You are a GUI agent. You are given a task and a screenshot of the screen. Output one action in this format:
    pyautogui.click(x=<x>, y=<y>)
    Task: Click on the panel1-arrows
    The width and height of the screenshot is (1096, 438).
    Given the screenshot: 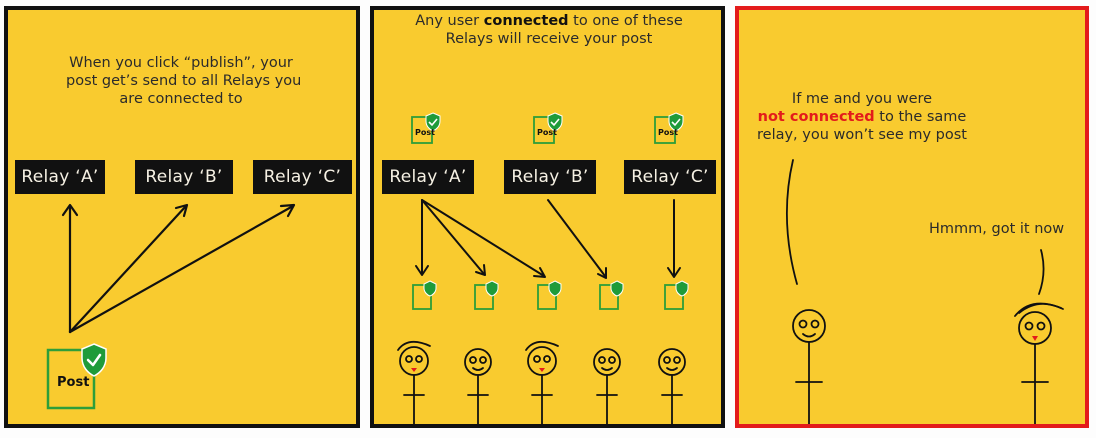 What is the action you would take?
    pyautogui.click(x=171, y=306)
    